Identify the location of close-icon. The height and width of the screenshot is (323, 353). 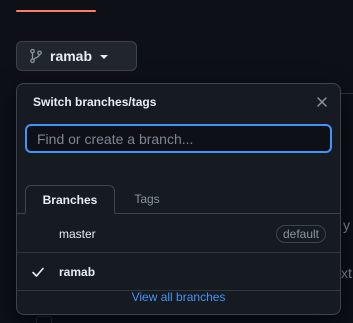
(322, 102).